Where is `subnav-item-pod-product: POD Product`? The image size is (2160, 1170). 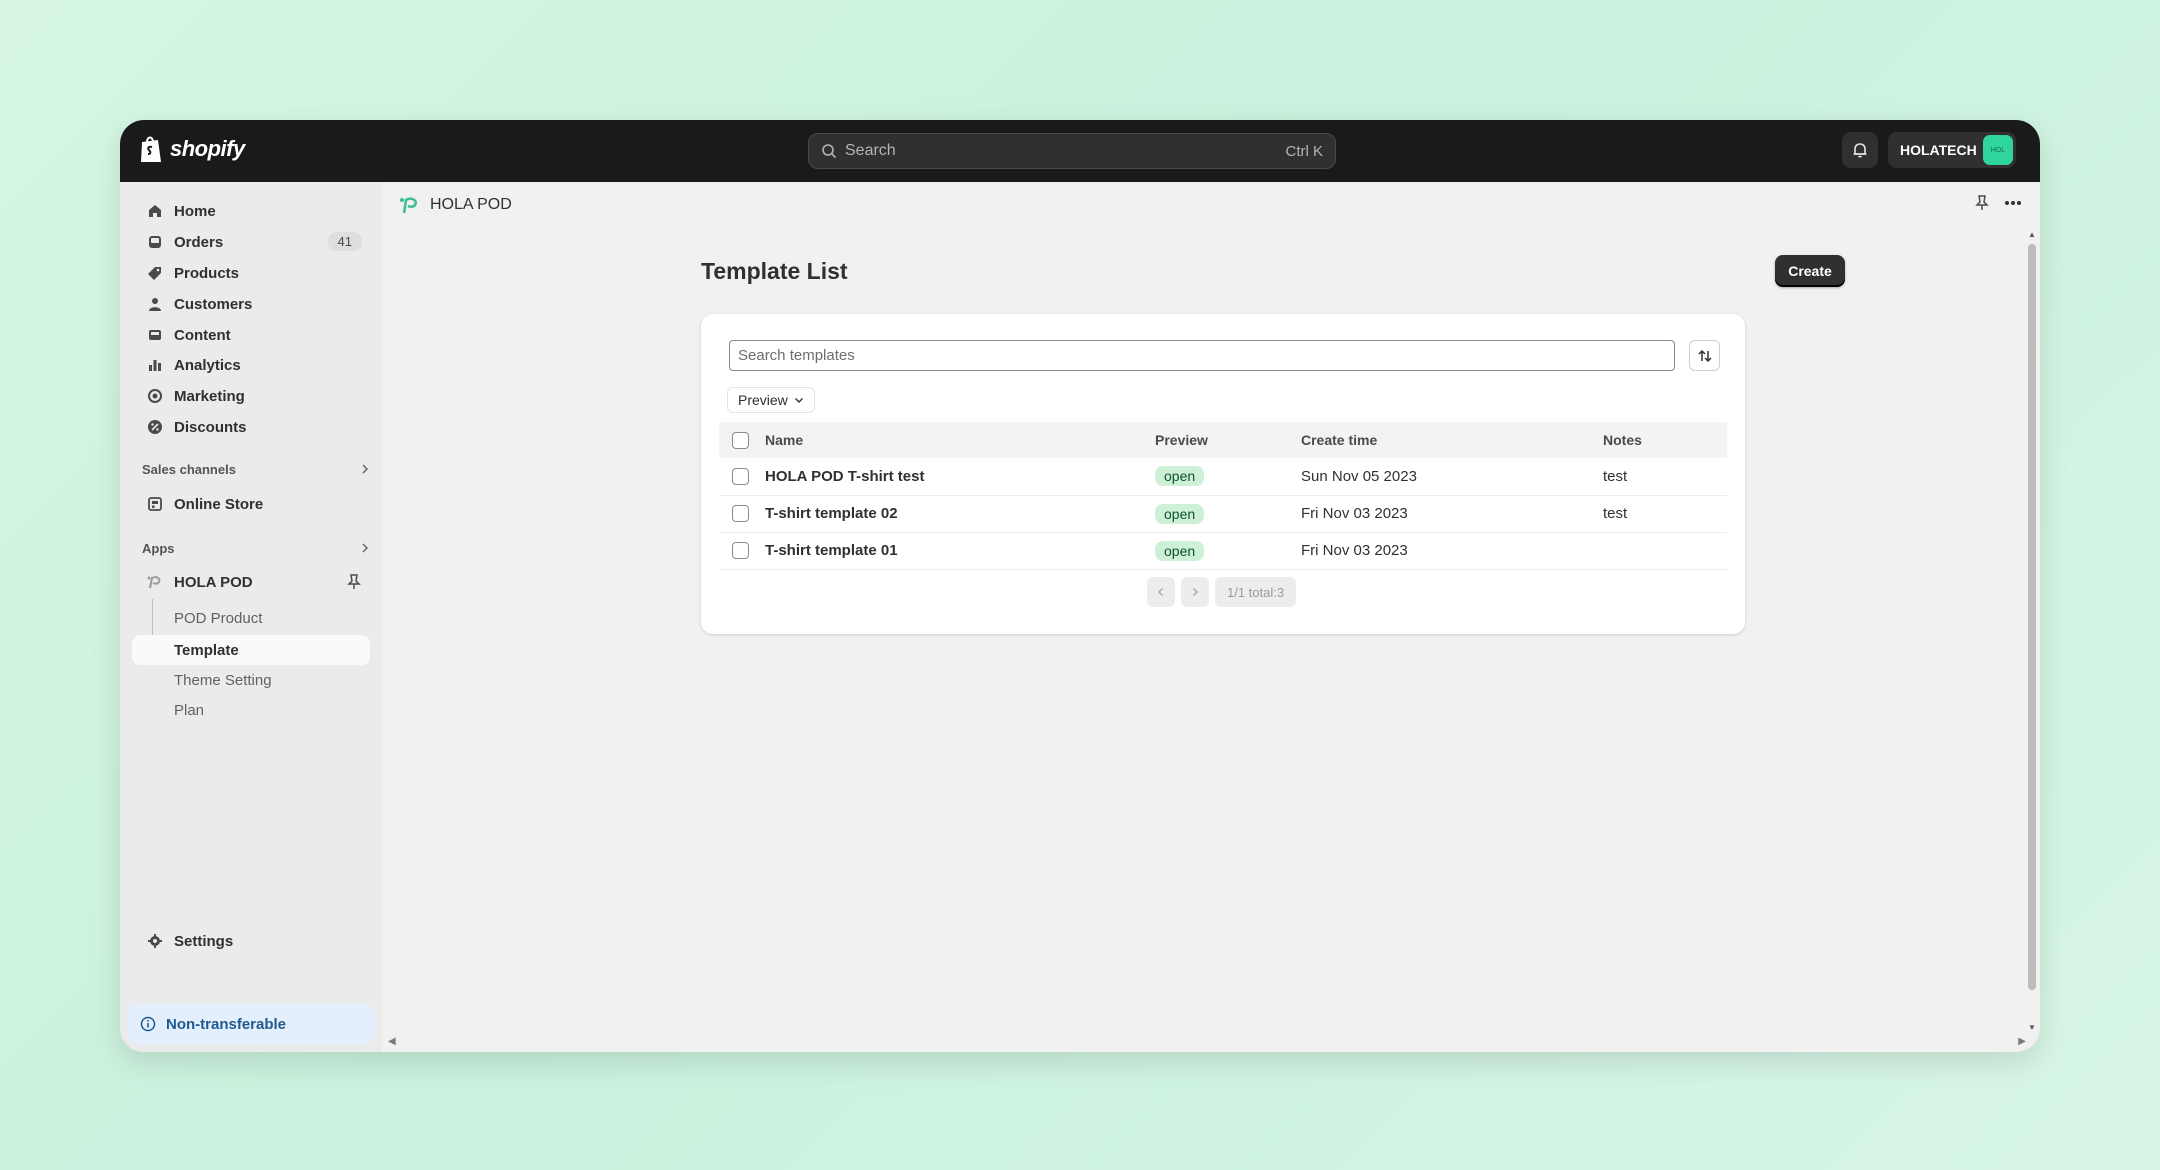
subnav-item-pod-product: POD Product is located at coordinates (251, 618).